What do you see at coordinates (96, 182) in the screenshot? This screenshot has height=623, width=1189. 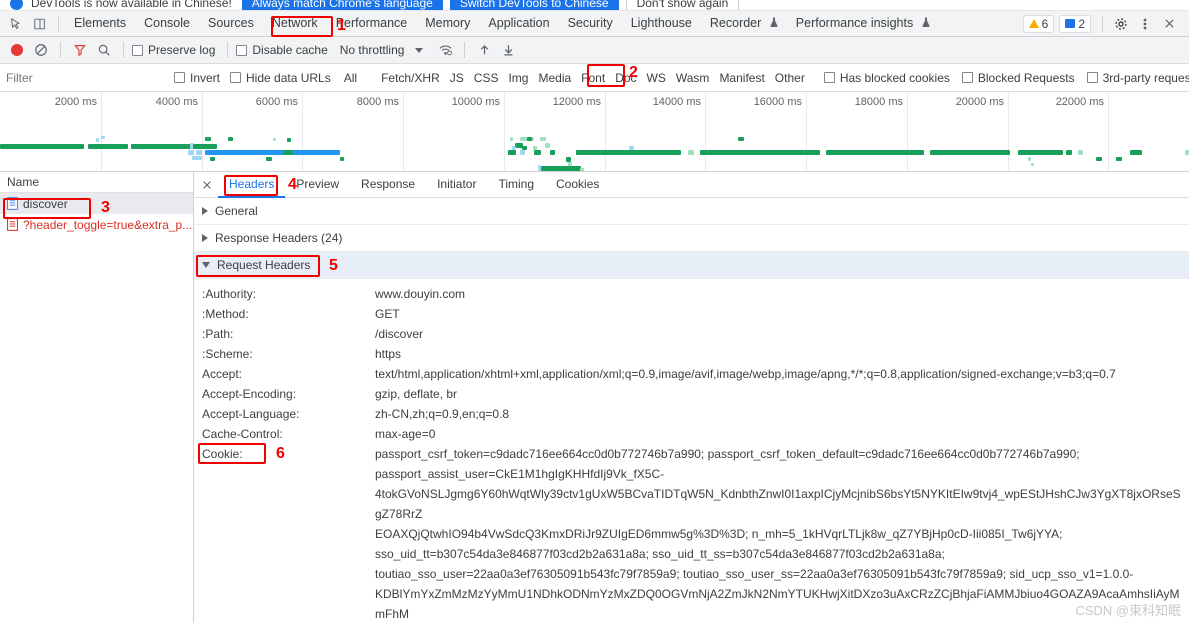 I see `request-list-header-name: Name` at bounding box center [96, 182].